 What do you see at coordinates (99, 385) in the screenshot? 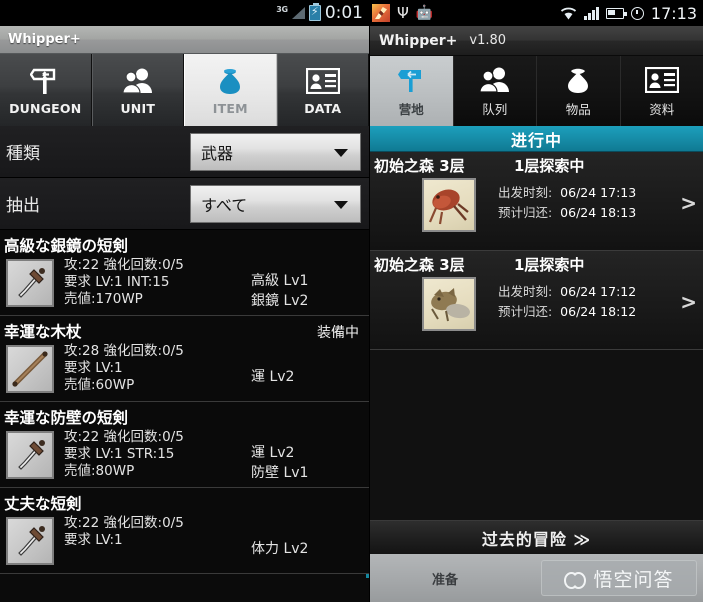
I see `item-price: 売値:60WP` at bounding box center [99, 385].